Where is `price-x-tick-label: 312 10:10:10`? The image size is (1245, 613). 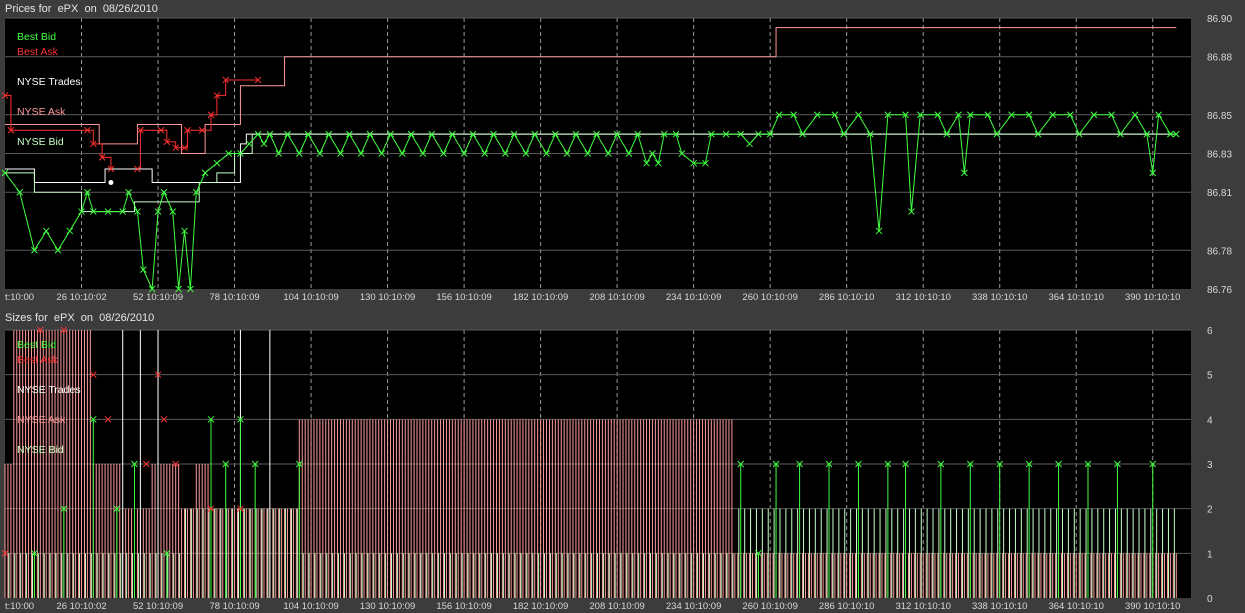
price-x-tick-label: 312 10:10:10 is located at coordinates (922, 297).